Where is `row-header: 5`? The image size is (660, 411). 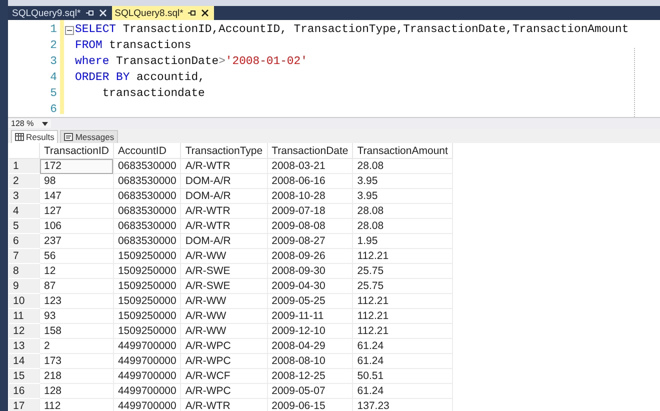 row-header: 5 is located at coordinates (24, 226).